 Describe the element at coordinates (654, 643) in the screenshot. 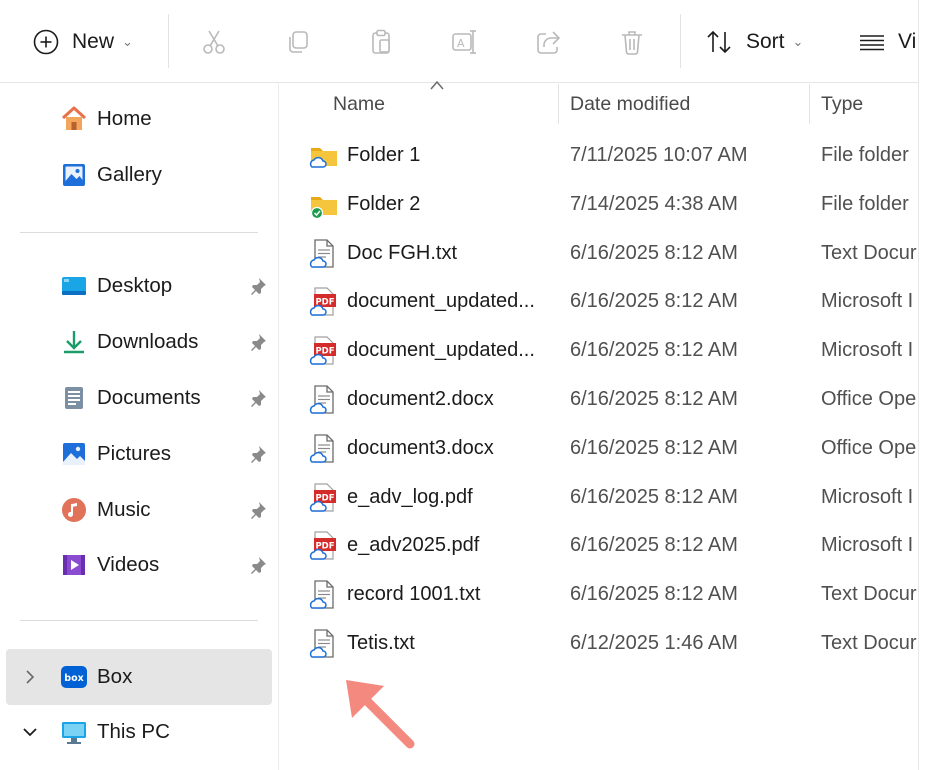

I see `file-date-modified: 6/12/2025 1:46 AM` at that location.